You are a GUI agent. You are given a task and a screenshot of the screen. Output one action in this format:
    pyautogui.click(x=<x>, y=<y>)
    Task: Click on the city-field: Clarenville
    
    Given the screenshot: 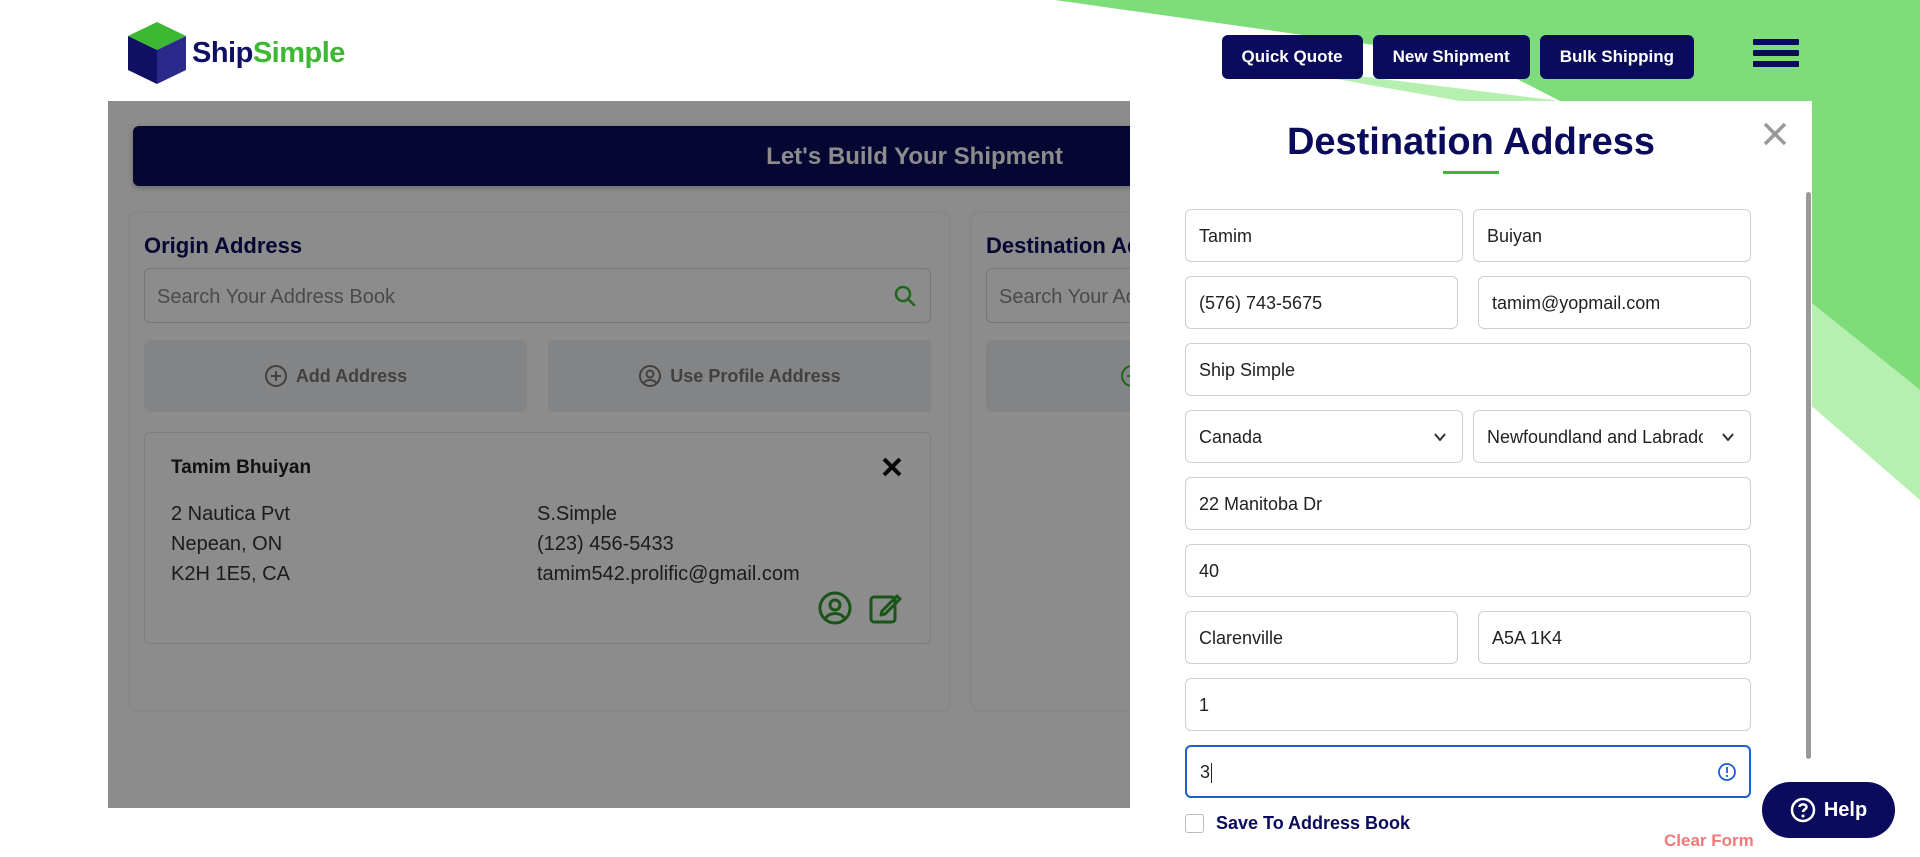 What is the action you would take?
    pyautogui.click(x=1321, y=637)
    